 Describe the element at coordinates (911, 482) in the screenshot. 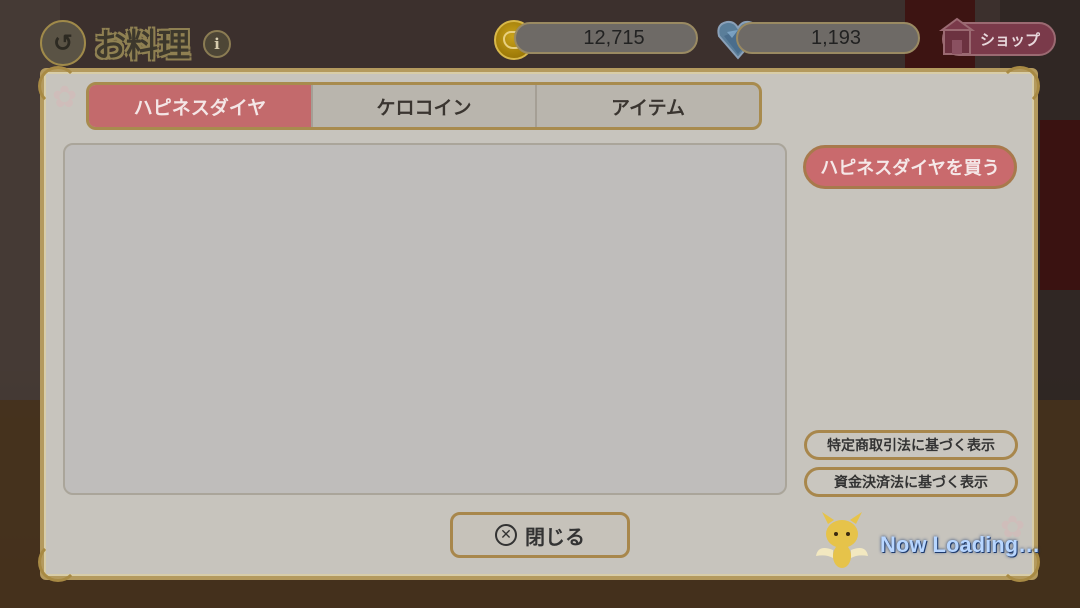

I see `payment-services-act-button: 資金決済法に基づく表示` at that location.